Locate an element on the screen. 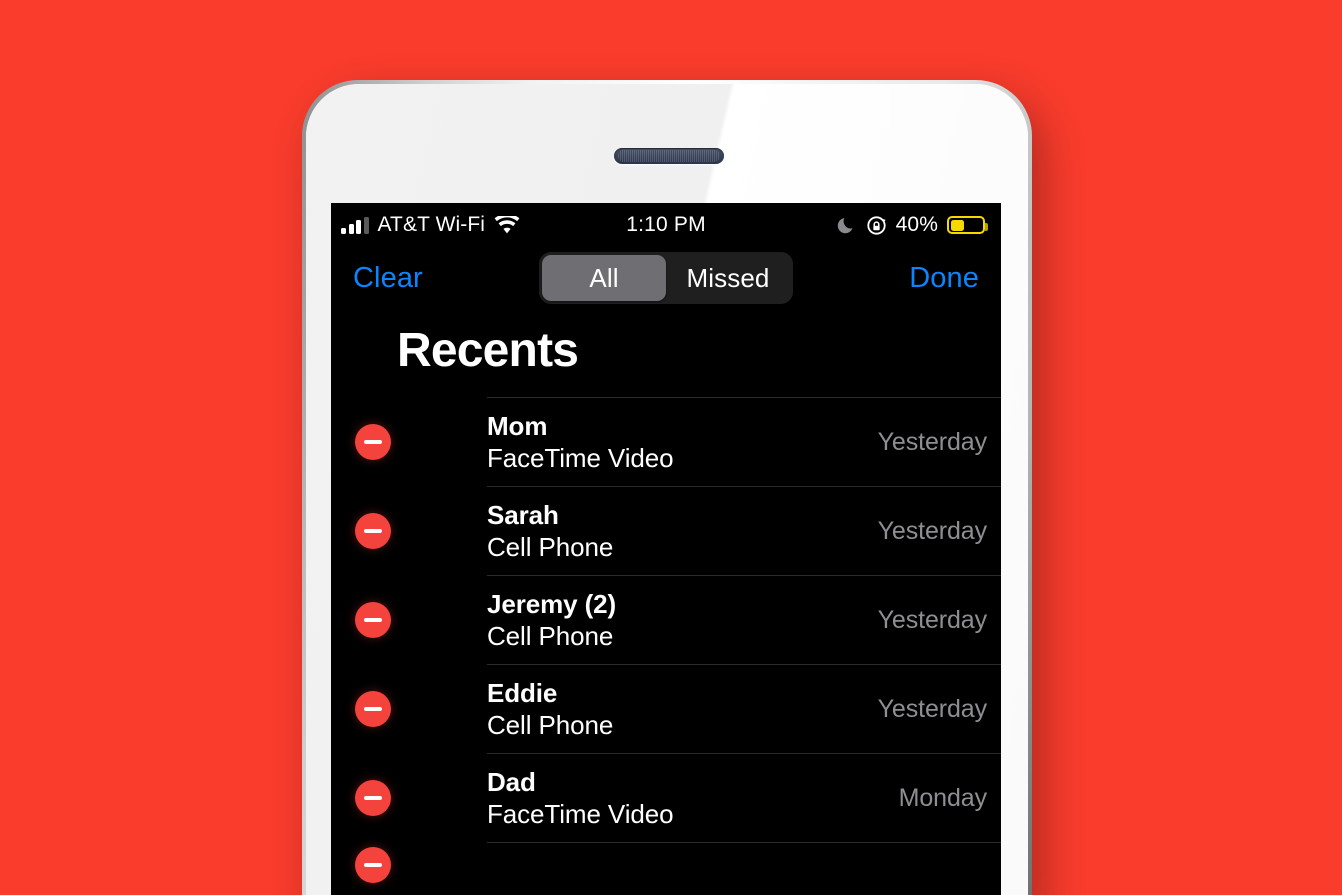 Image resolution: width=1342 pixels, height=895 pixels. call-time: Monday is located at coordinates (942, 797).